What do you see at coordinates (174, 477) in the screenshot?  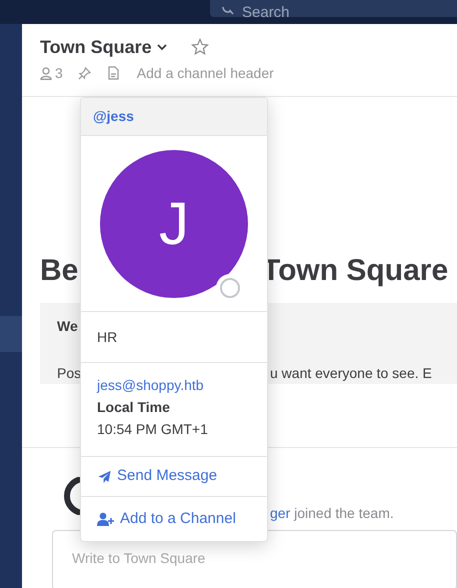 I see `send-message-button: Send Message` at bounding box center [174, 477].